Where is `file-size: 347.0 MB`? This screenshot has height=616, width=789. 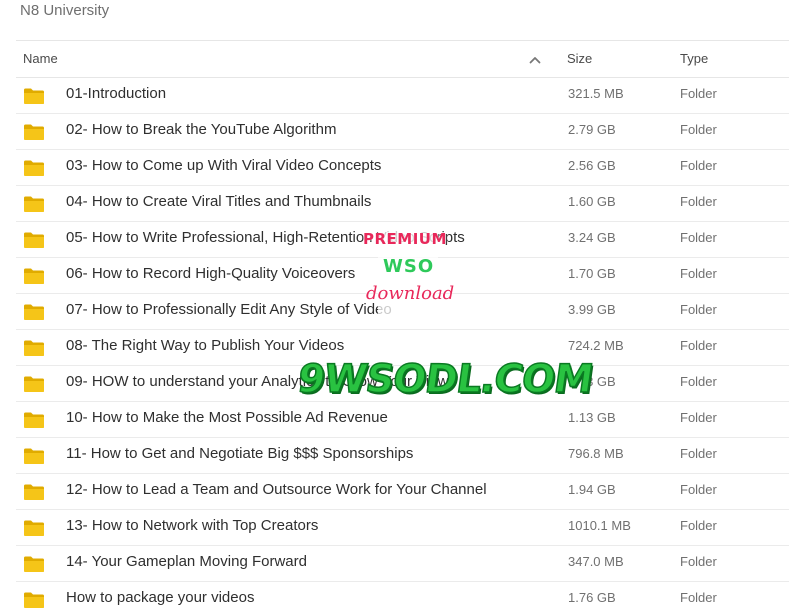 file-size: 347.0 MB is located at coordinates (596, 561).